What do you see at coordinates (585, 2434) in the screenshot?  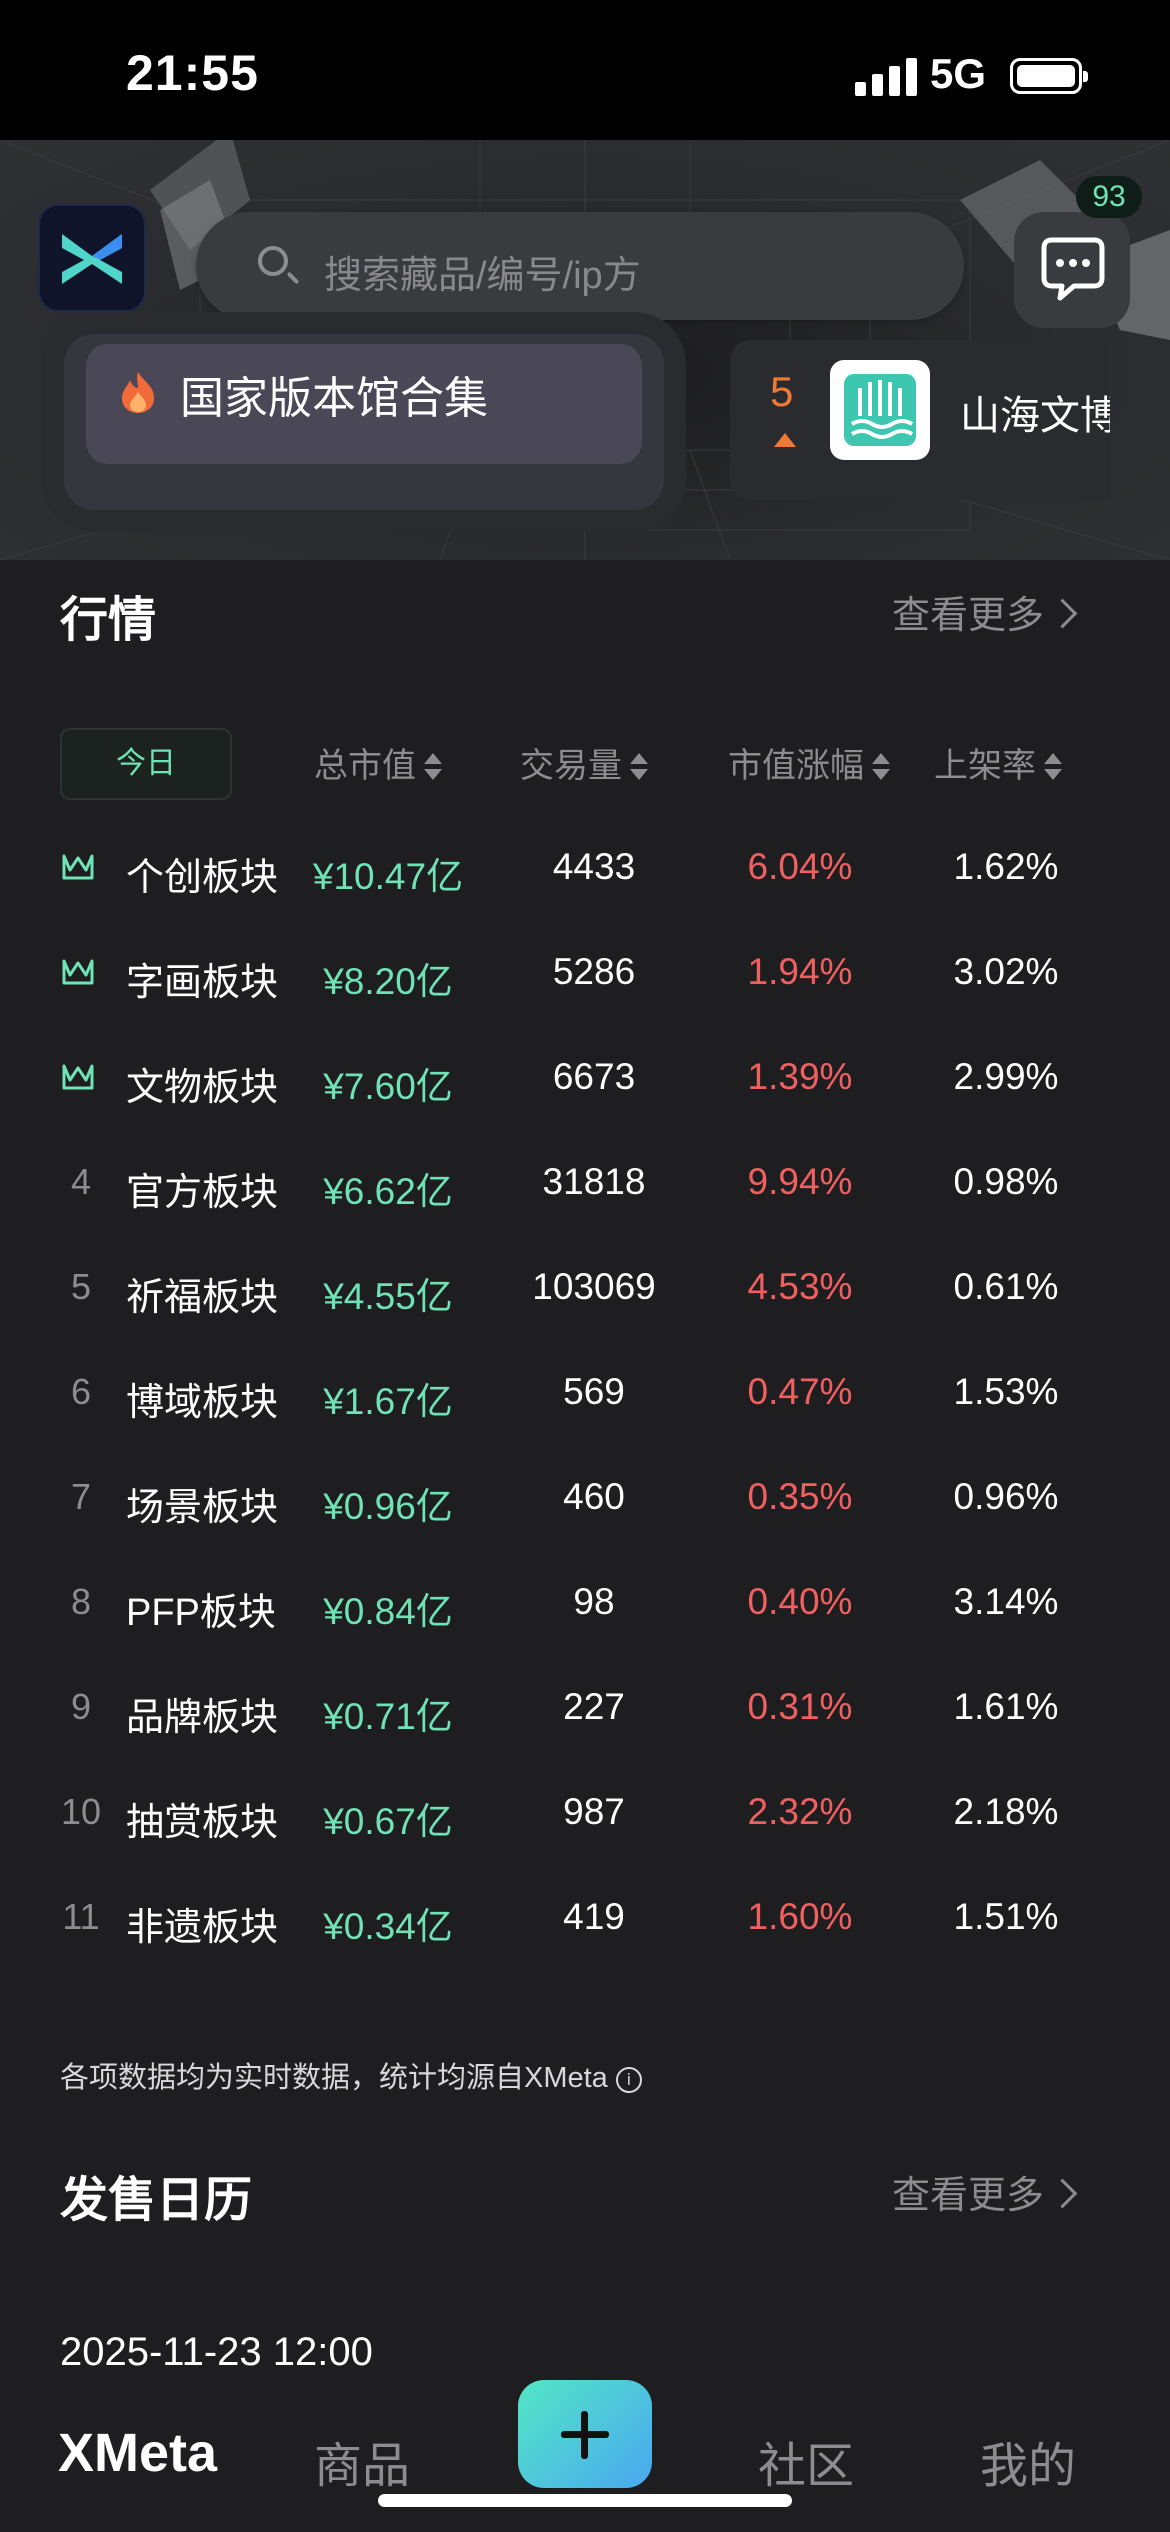 I see `publish-plus-button` at bounding box center [585, 2434].